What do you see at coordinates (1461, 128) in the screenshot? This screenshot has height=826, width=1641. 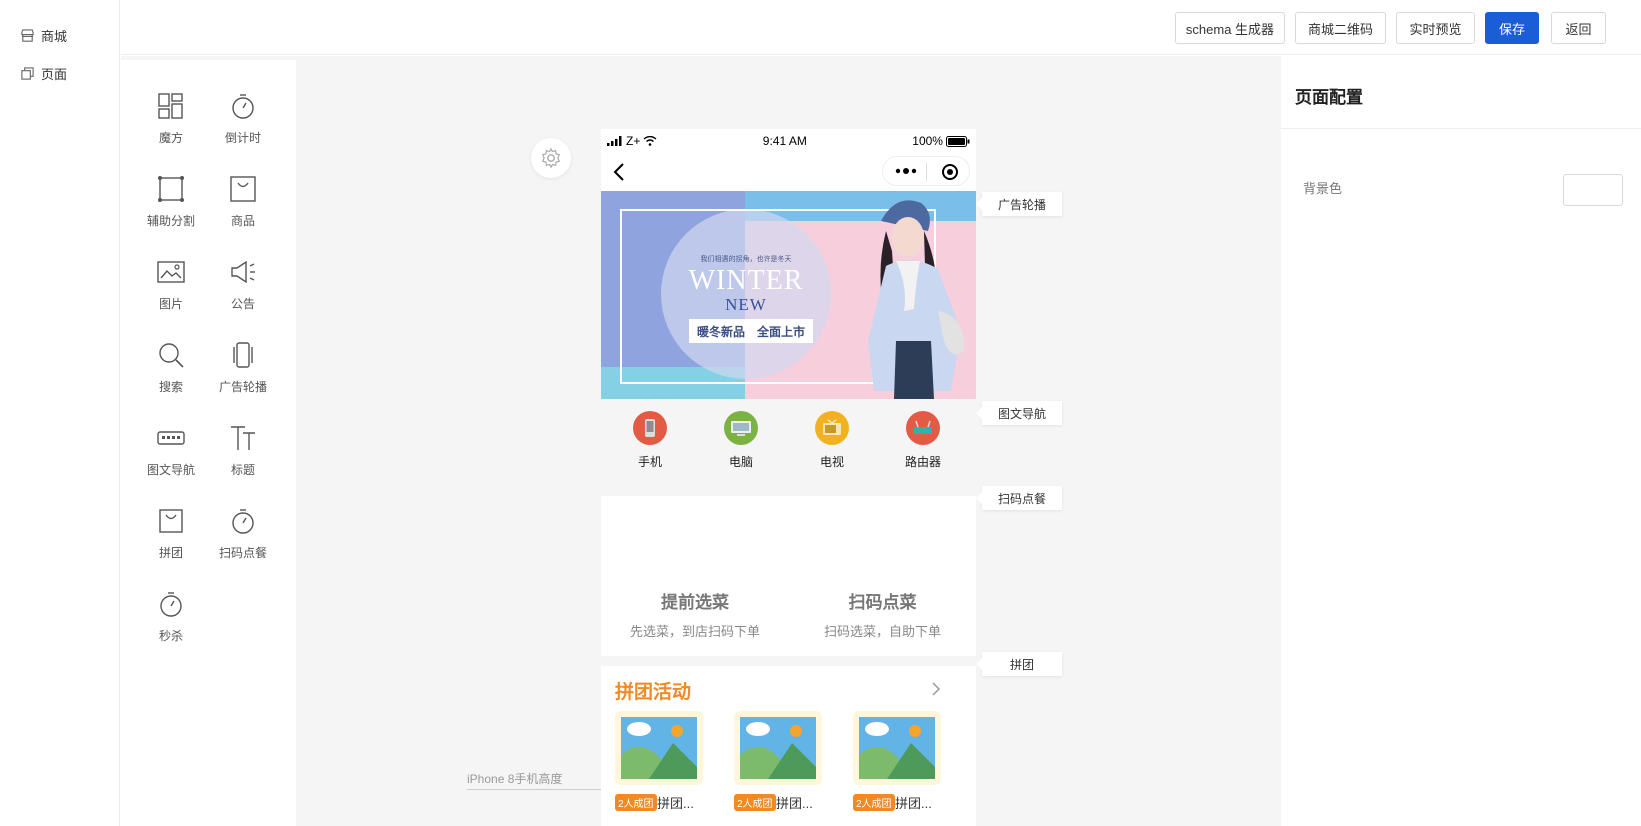 I see `panel-divider` at bounding box center [1461, 128].